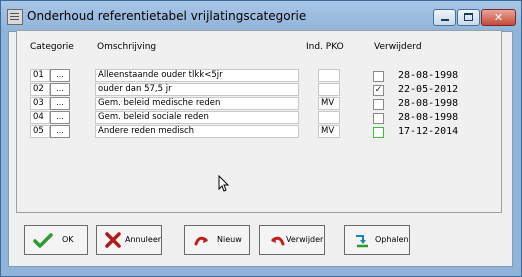 The height and width of the screenshot is (277, 522). Describe the element at coordinates (362, 241) in the screenshot. I see `fetch-icon` at that location.